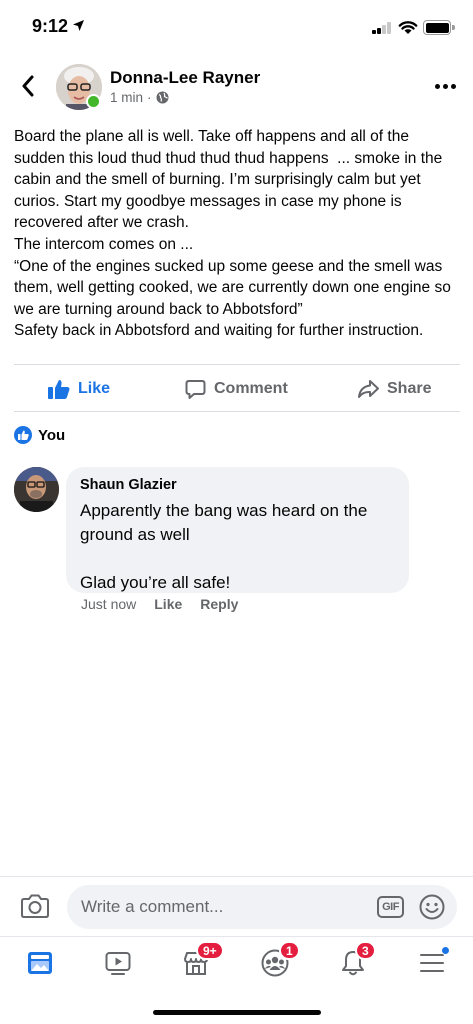  Describe the element at coordinates (382, 28) in the screenshot. I see `cellular-signal-icon` at that location.